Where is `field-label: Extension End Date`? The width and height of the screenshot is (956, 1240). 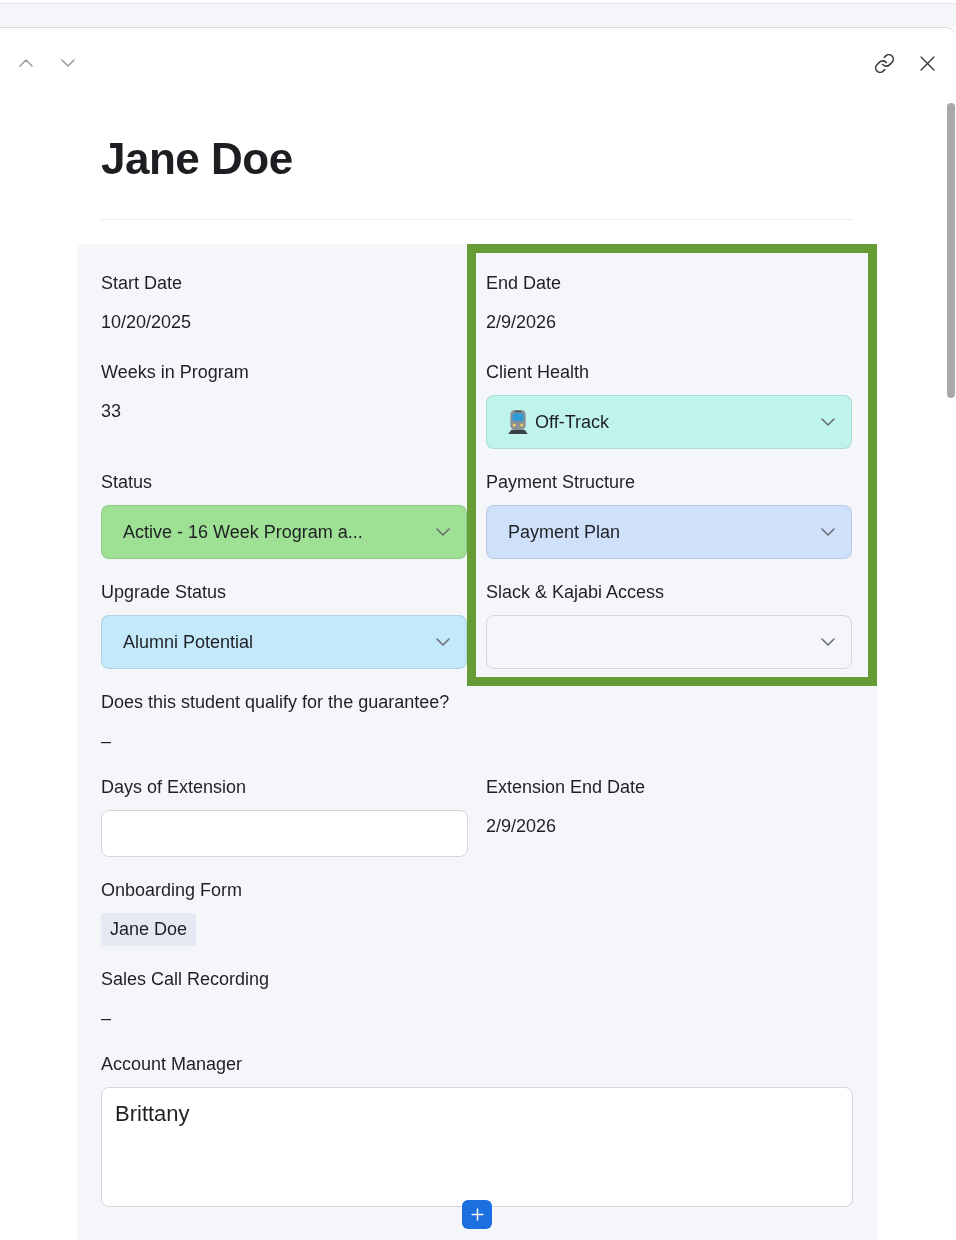 field-label: Extension End Date is located at coordinates (566, 787).